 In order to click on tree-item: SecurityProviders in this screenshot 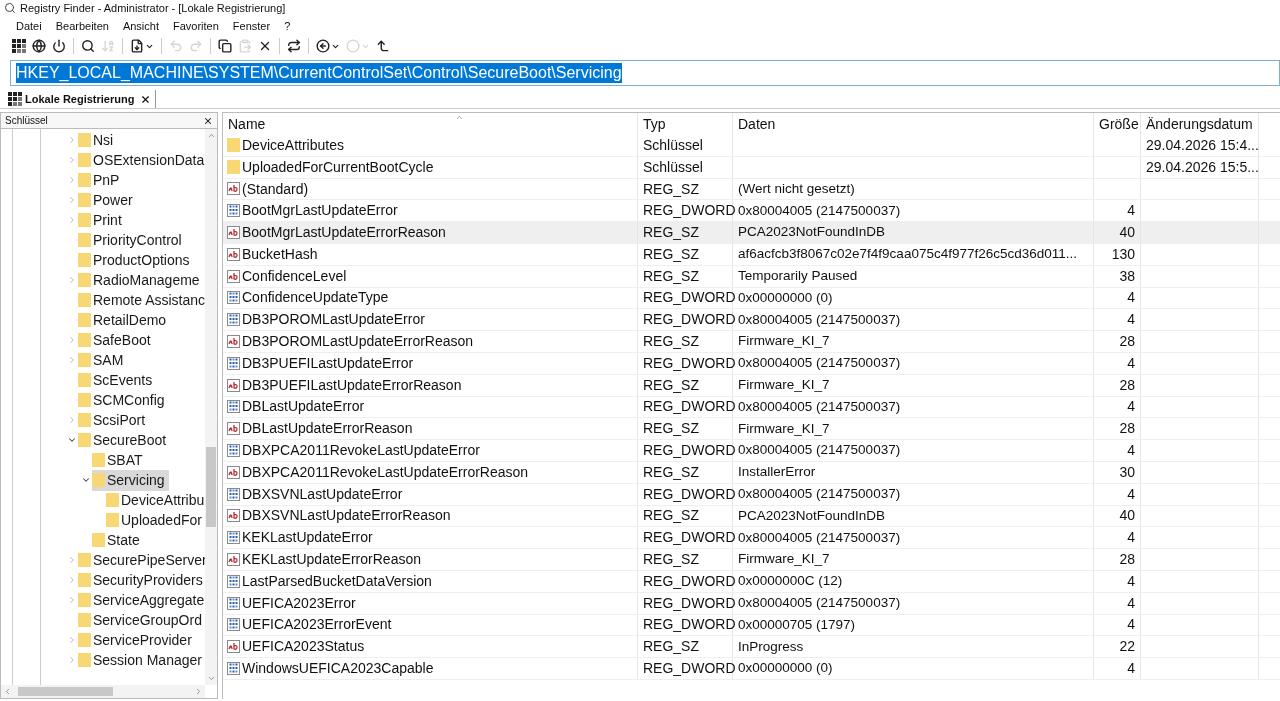, I will do `click(141, 580)`.